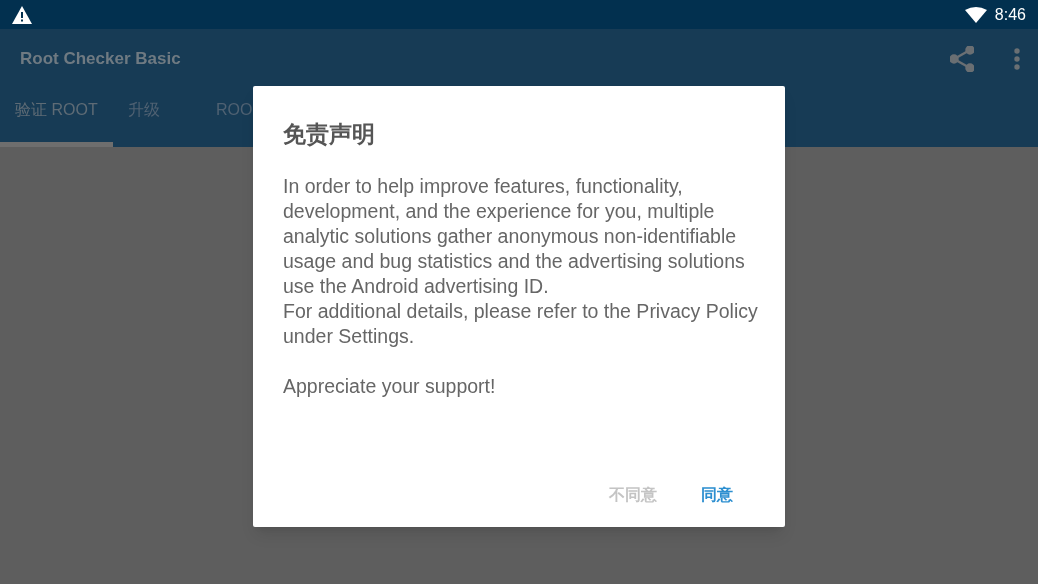 Image resolution: width=1038 pixels, height=584 pixels. I want to click on more-options-icon, so click(1017, 59).